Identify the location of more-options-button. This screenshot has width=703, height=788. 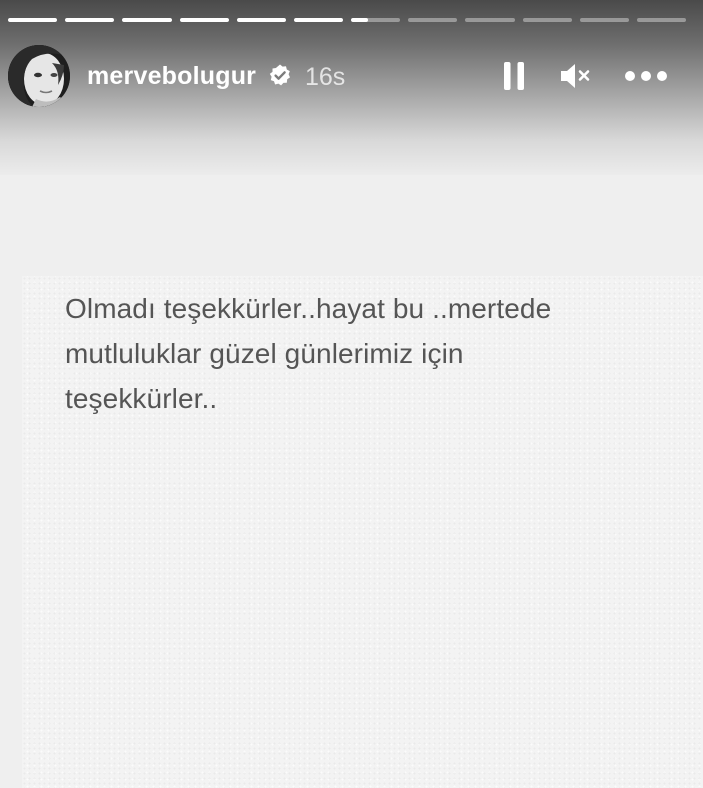
(646, 76).